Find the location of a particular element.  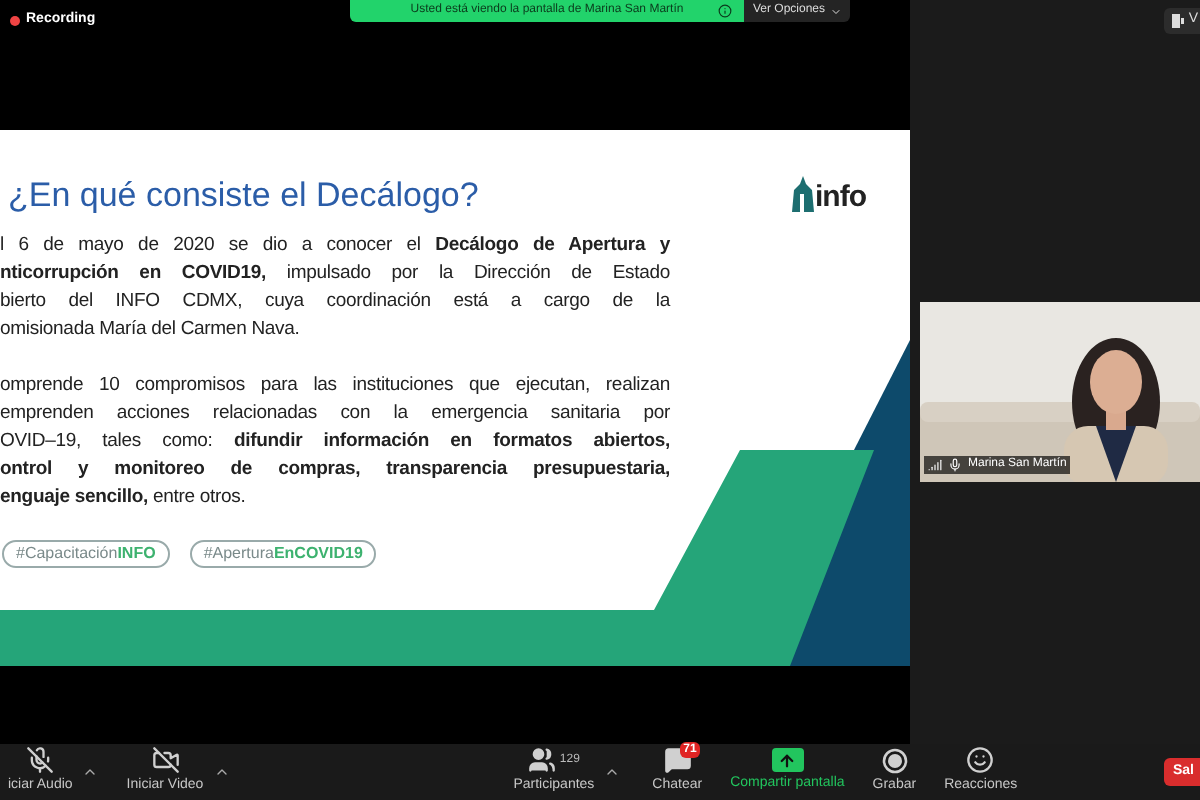

signal-icon is located at coordinates (935, 465).